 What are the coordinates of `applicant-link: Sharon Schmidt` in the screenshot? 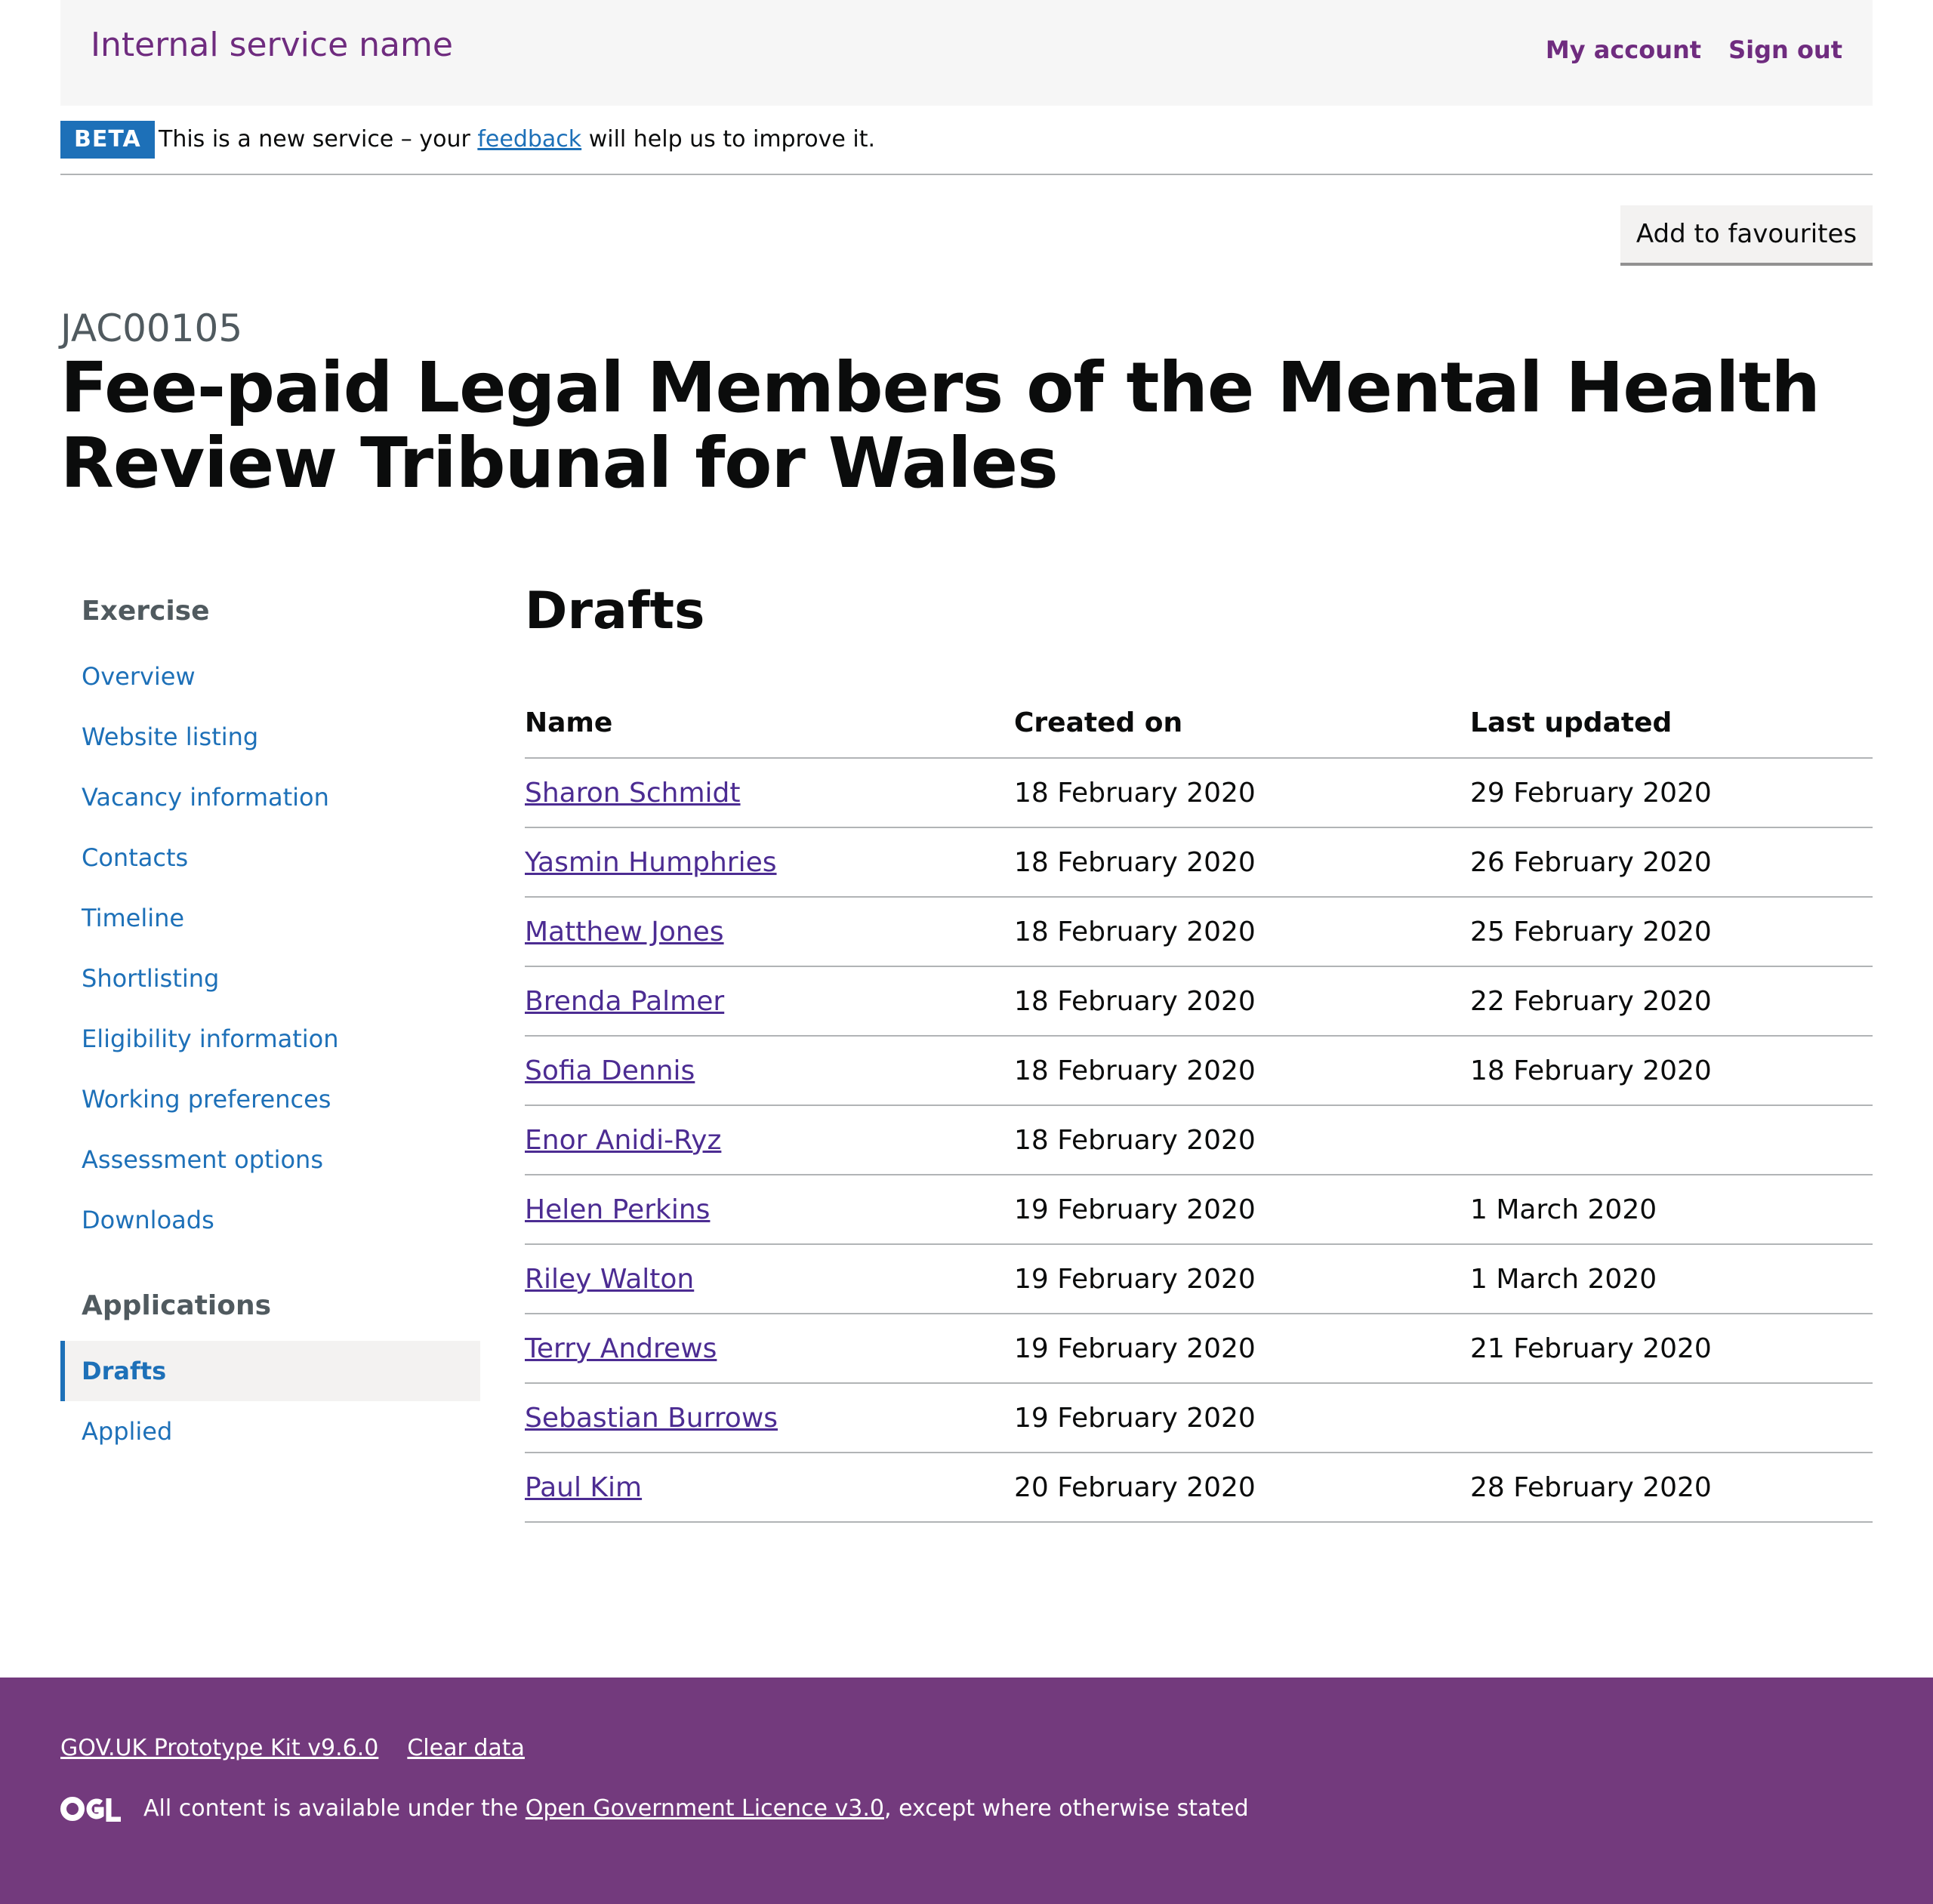 It's located at (633, 793).